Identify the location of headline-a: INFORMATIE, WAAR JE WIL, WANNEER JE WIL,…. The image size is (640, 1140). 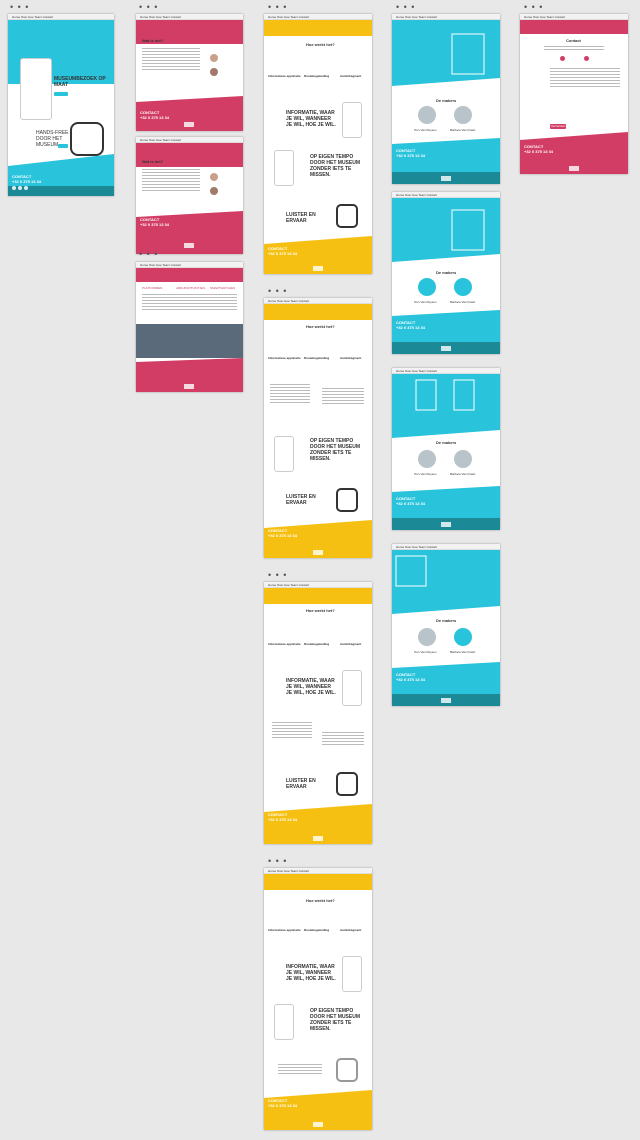
(311, 119).